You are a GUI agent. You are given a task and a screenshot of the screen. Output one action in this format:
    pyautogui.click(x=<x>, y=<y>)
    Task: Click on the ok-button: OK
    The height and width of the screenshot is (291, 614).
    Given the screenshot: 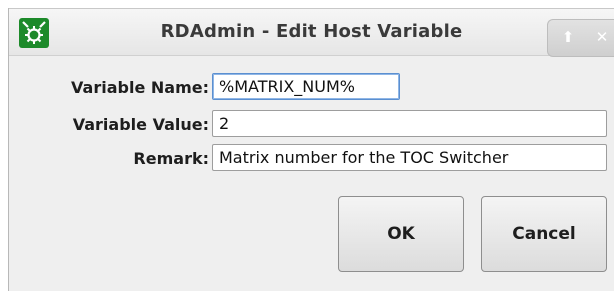 What is the action you would take?
    pyautogui.click(x=401, y=234)
    